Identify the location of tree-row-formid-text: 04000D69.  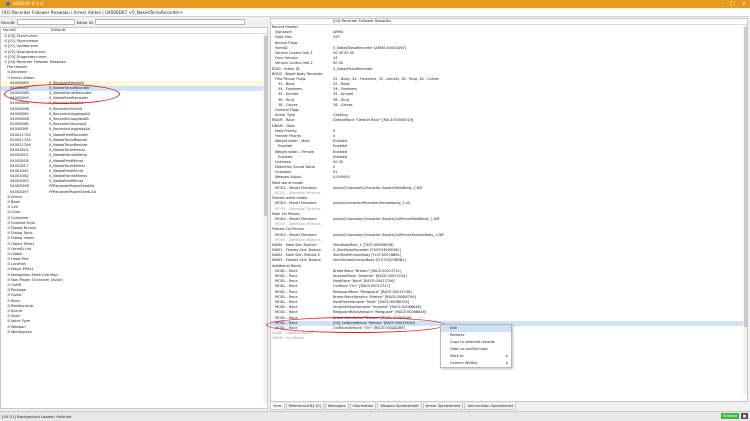
(19, 98).